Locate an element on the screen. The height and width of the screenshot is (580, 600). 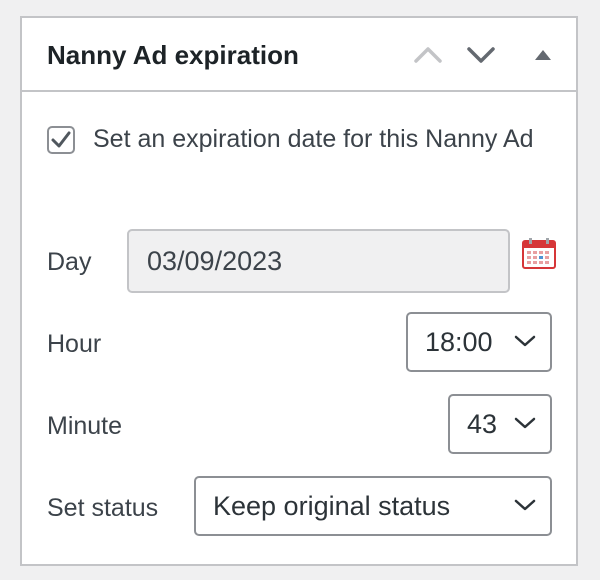
minute-label: Minute is located at coordinates (85, 426).